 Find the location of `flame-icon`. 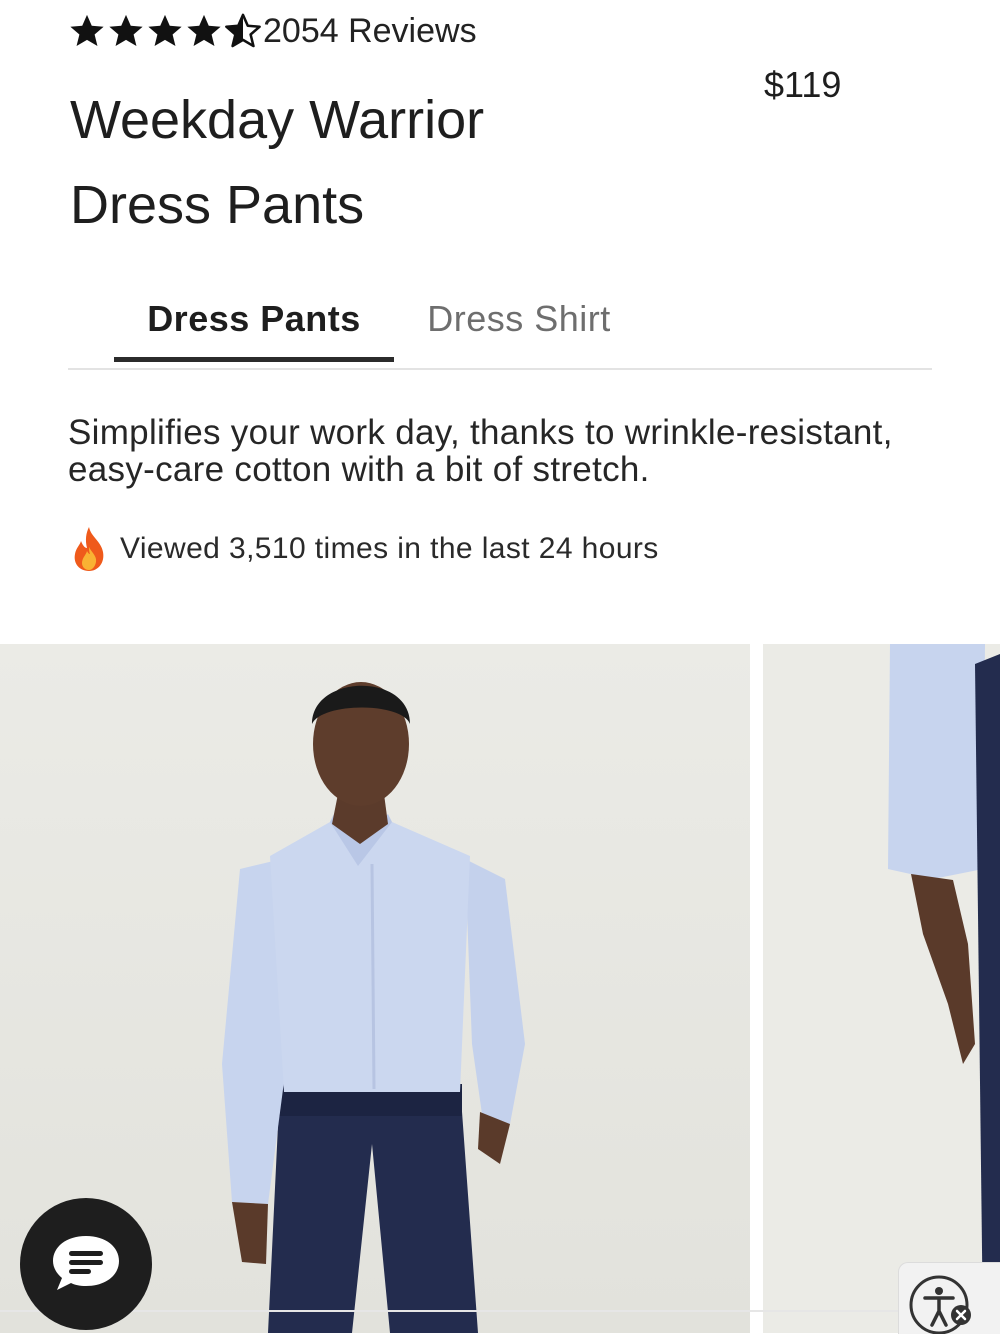

flame-icon is located at coordinates (89, 549).